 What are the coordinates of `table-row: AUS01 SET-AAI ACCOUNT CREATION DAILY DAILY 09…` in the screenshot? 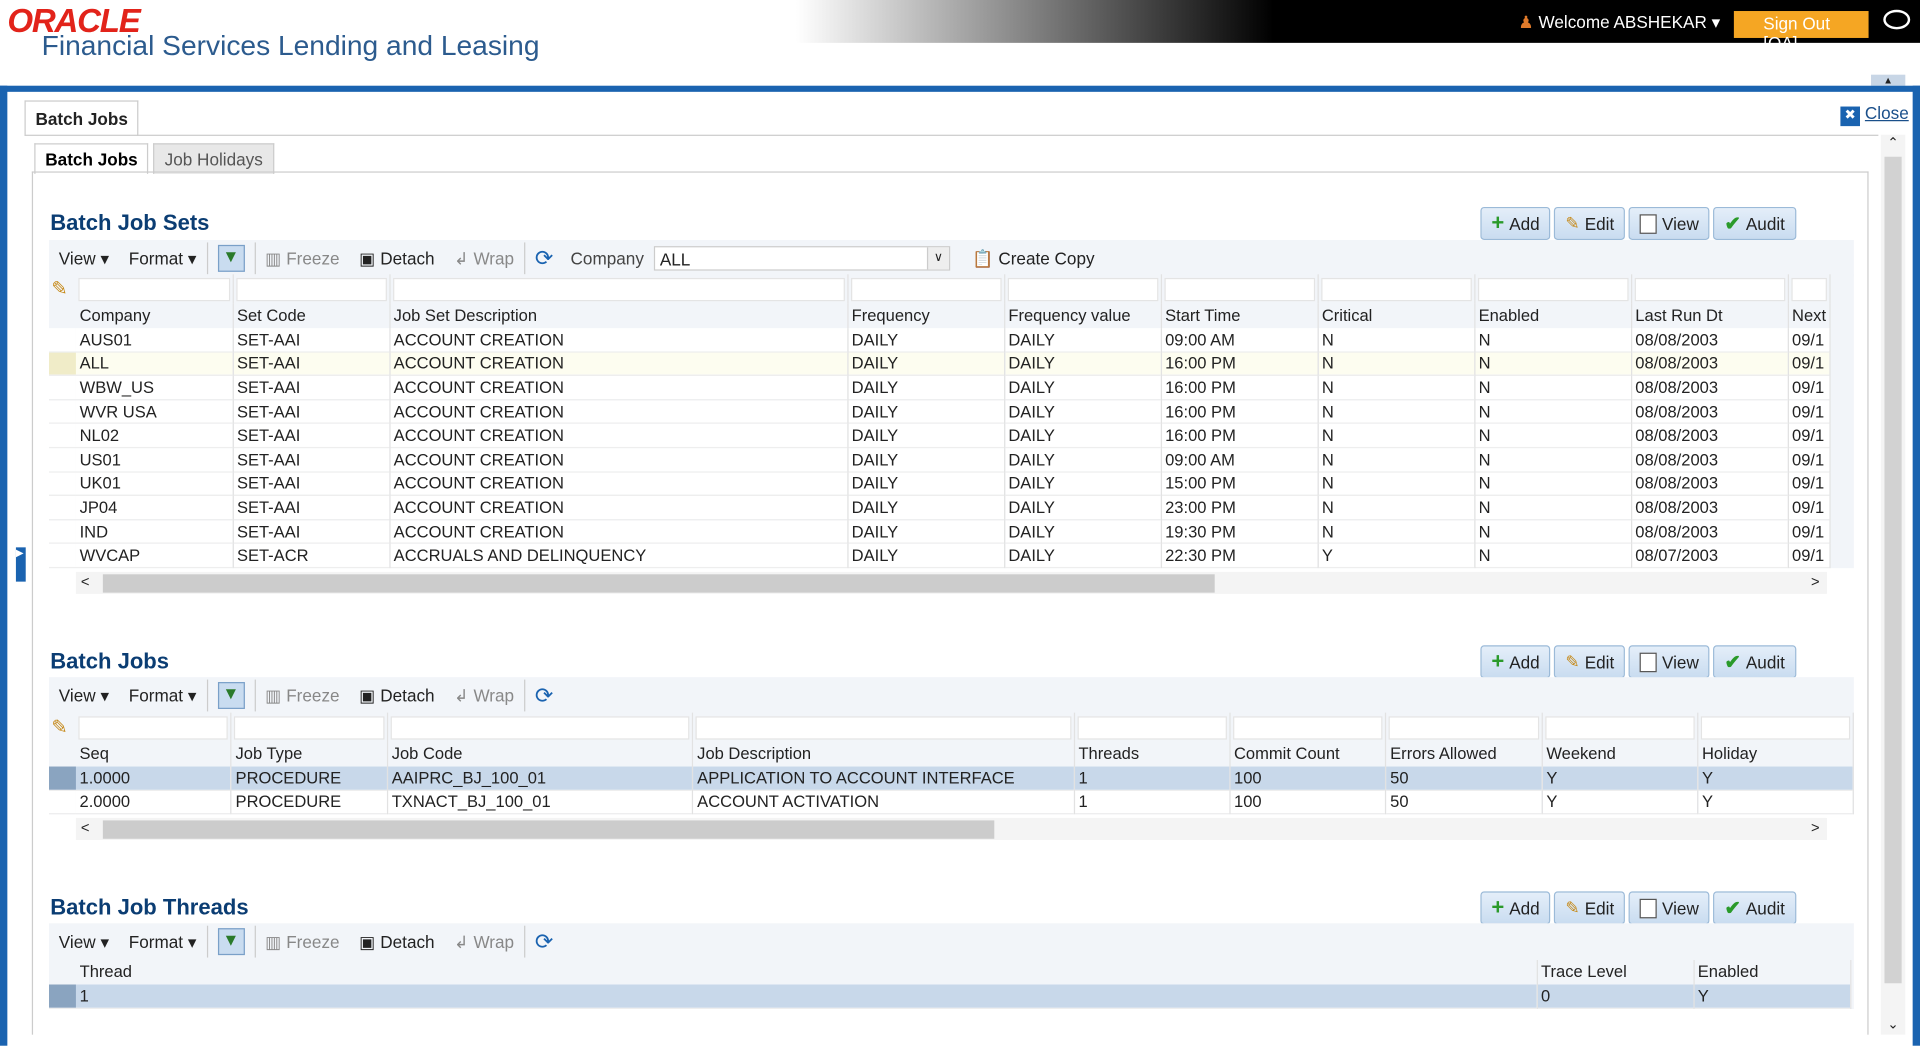 It's located at (939, 339).